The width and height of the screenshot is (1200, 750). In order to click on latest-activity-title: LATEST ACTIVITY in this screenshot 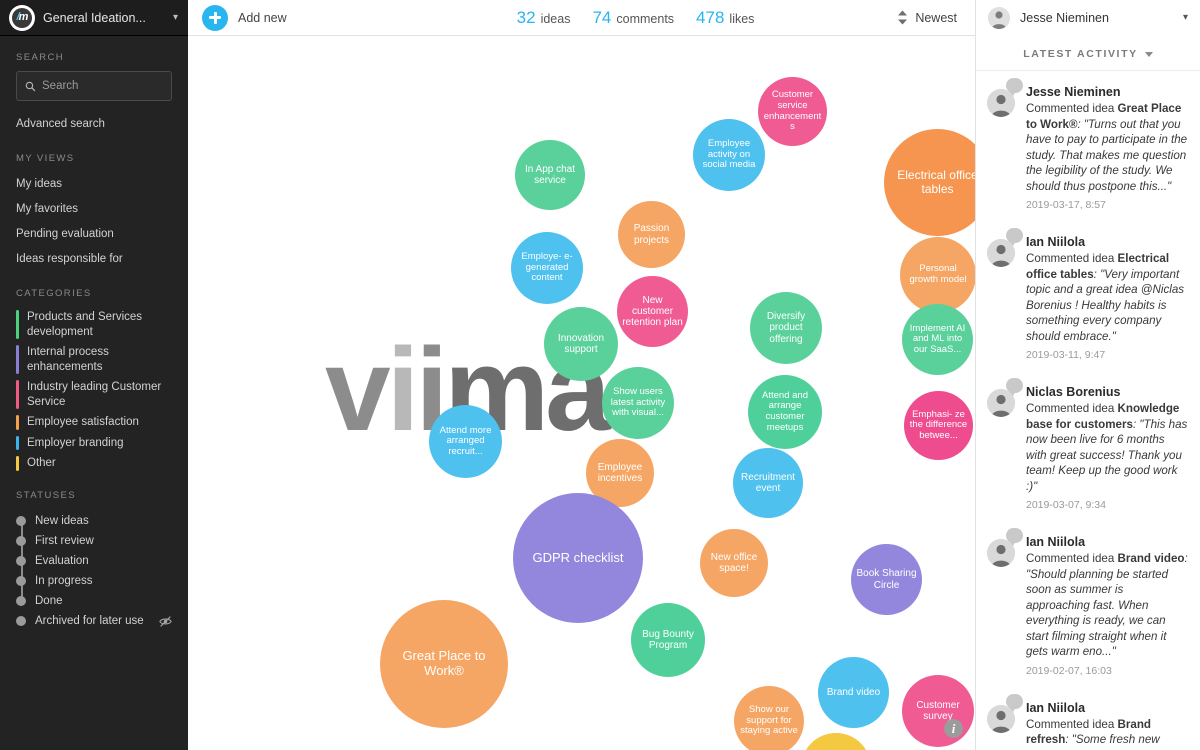, I will do `click(1080, 54)`.